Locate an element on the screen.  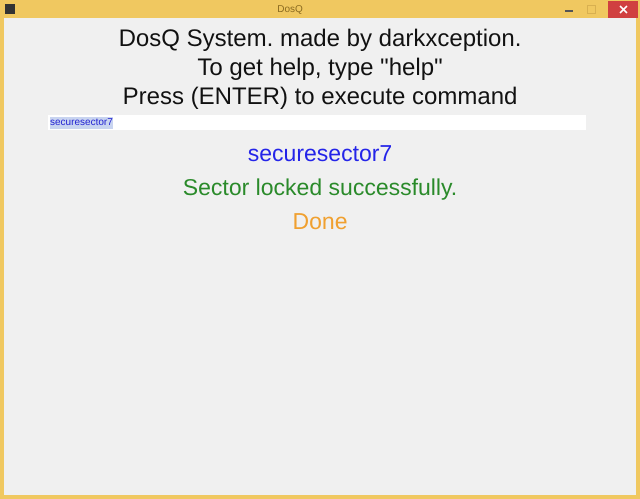
output-line: securesector7 is located at coordinates (320, 153).